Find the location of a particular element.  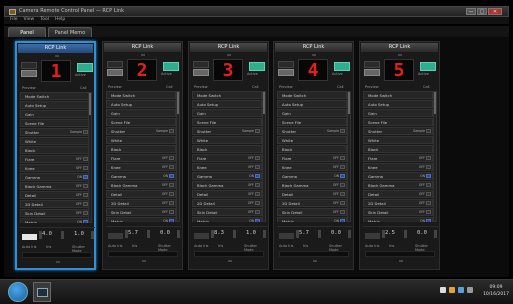

active-button is located at coordinates (428, 66).